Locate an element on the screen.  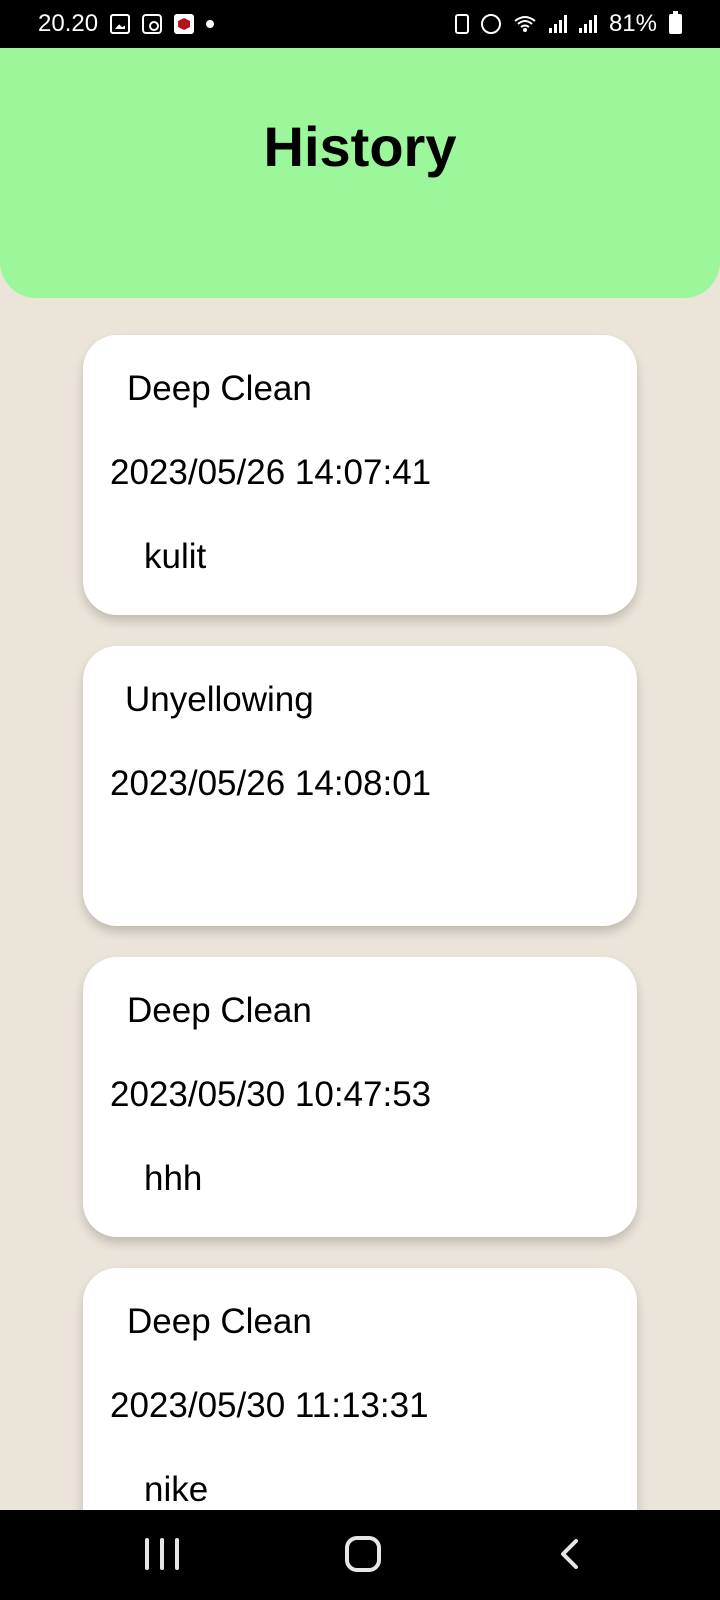
history-card: Deep Clean 2023/05/26 14:07:41 kulit is located at coordinates (360, 475).